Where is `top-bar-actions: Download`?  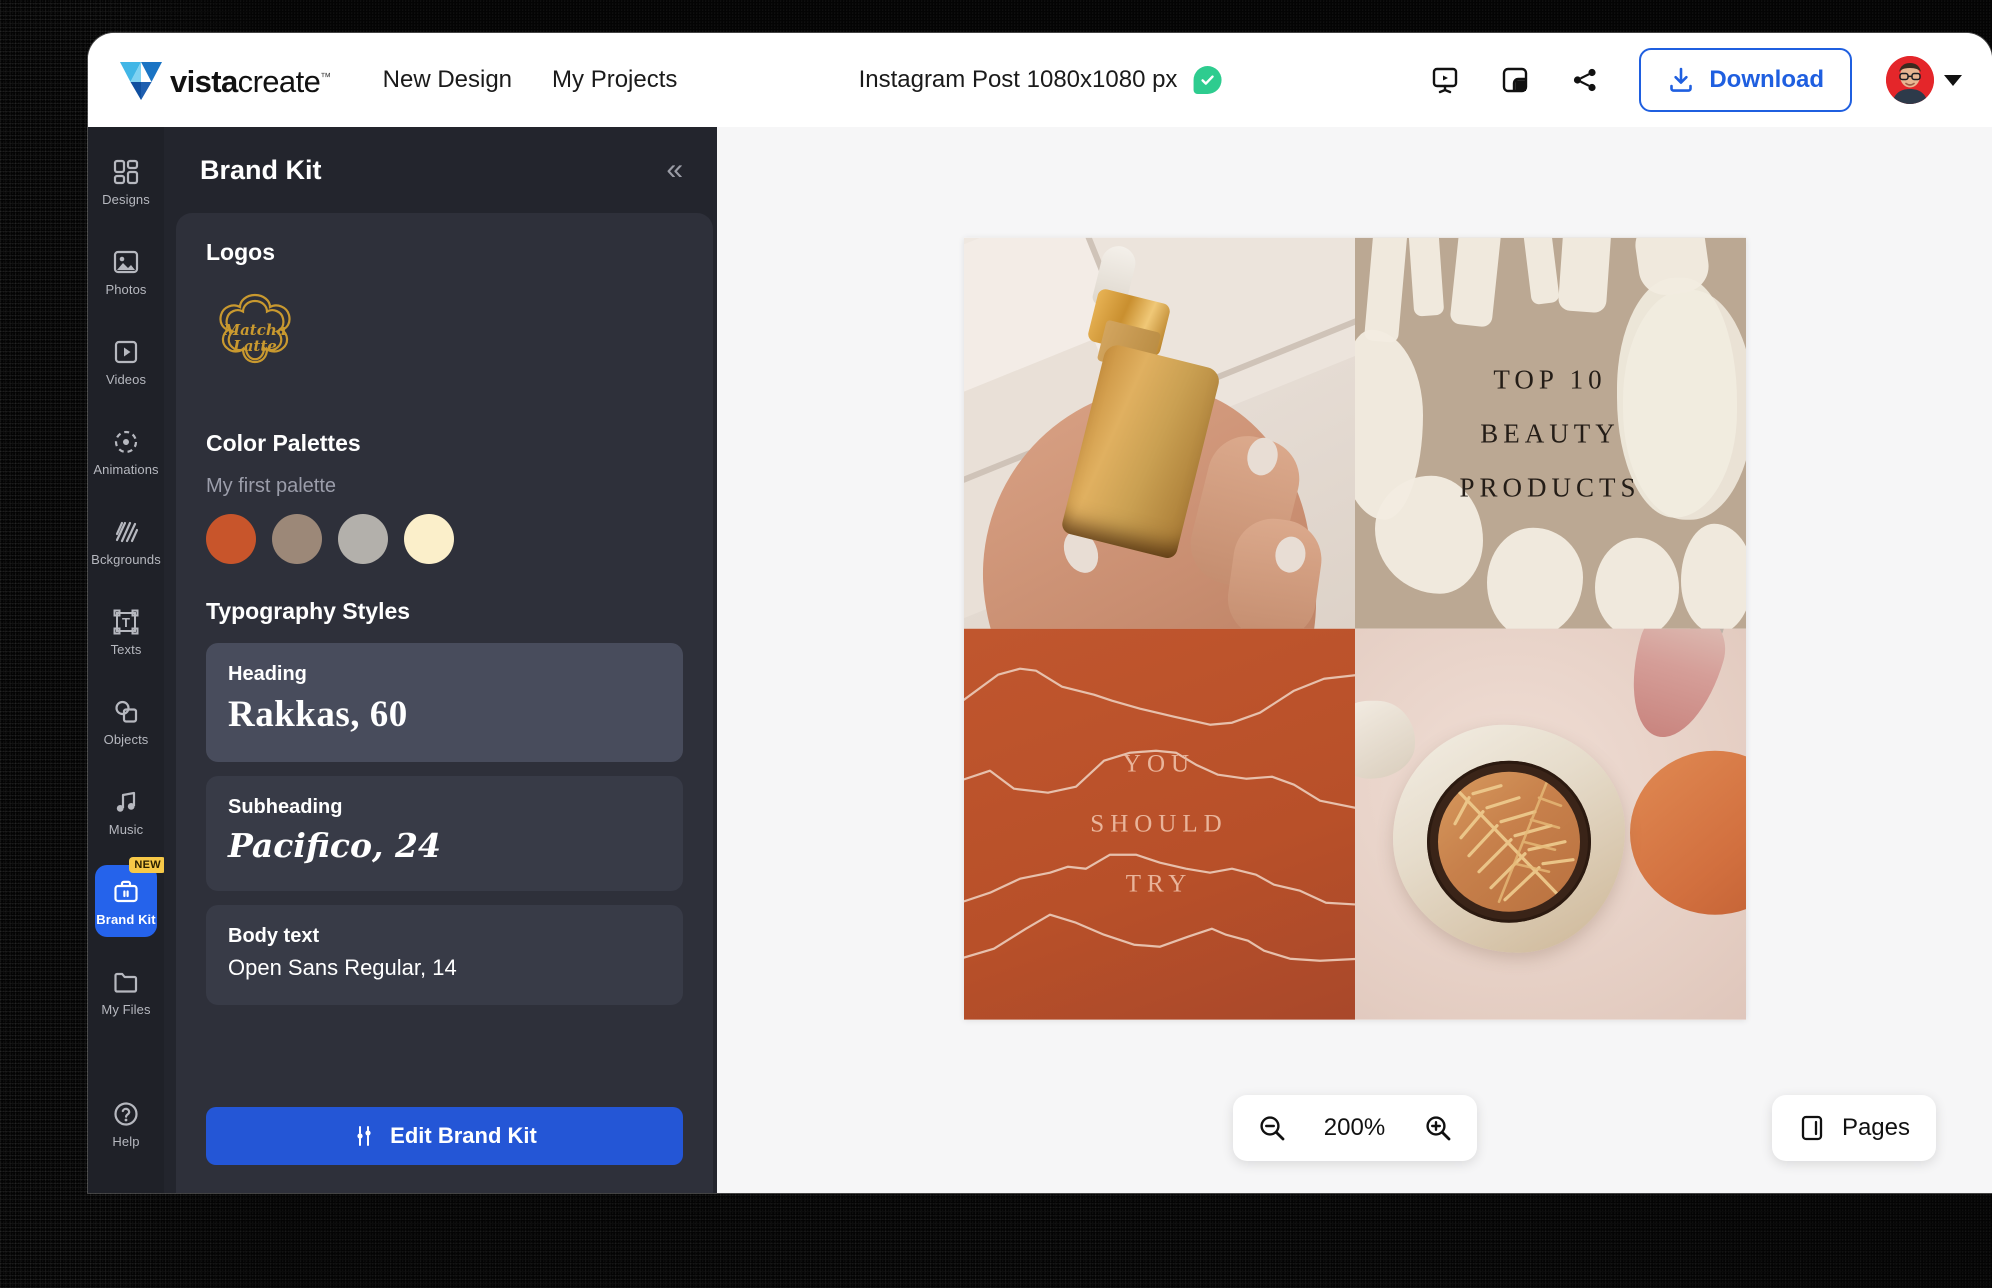
top-bar-actions: Download is located at coordinates (1692, 80).